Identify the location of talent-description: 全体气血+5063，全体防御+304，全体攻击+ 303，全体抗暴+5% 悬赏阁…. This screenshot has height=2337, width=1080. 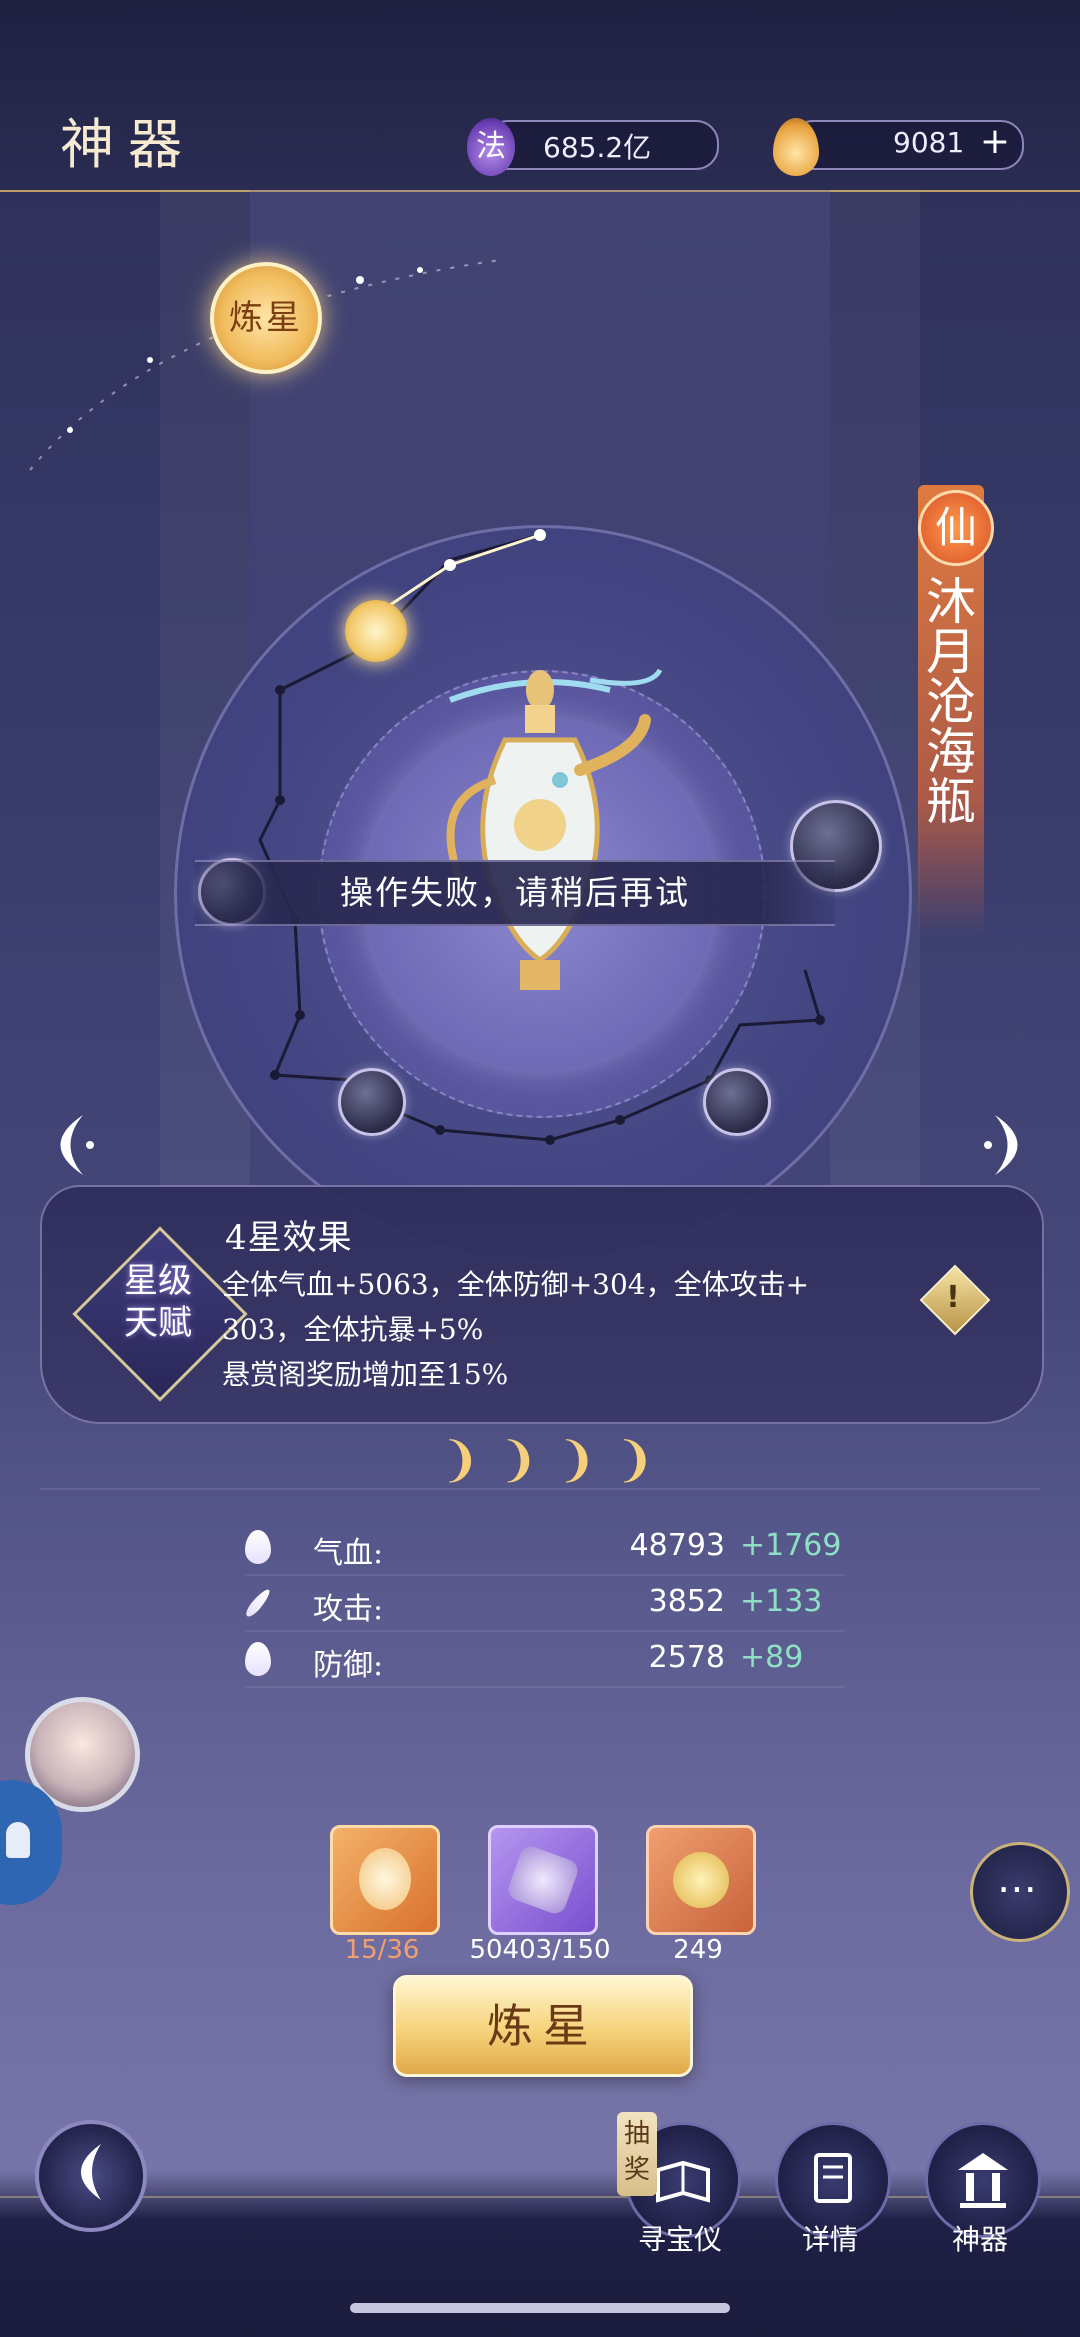
(562, 1329).